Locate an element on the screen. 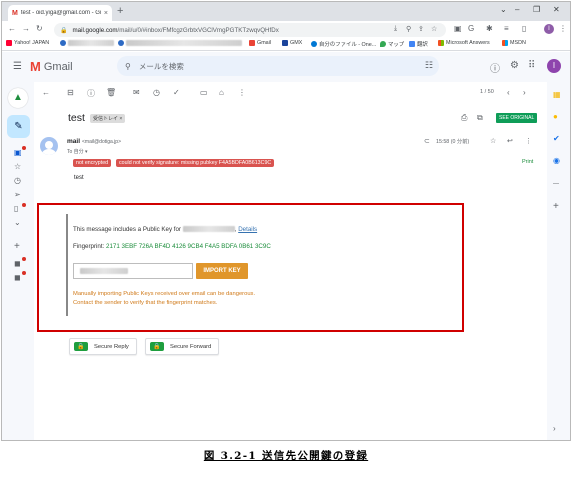 This screenshot has width=572, height=480. close-window-button: ✕ is located at coordinates (556, 9).